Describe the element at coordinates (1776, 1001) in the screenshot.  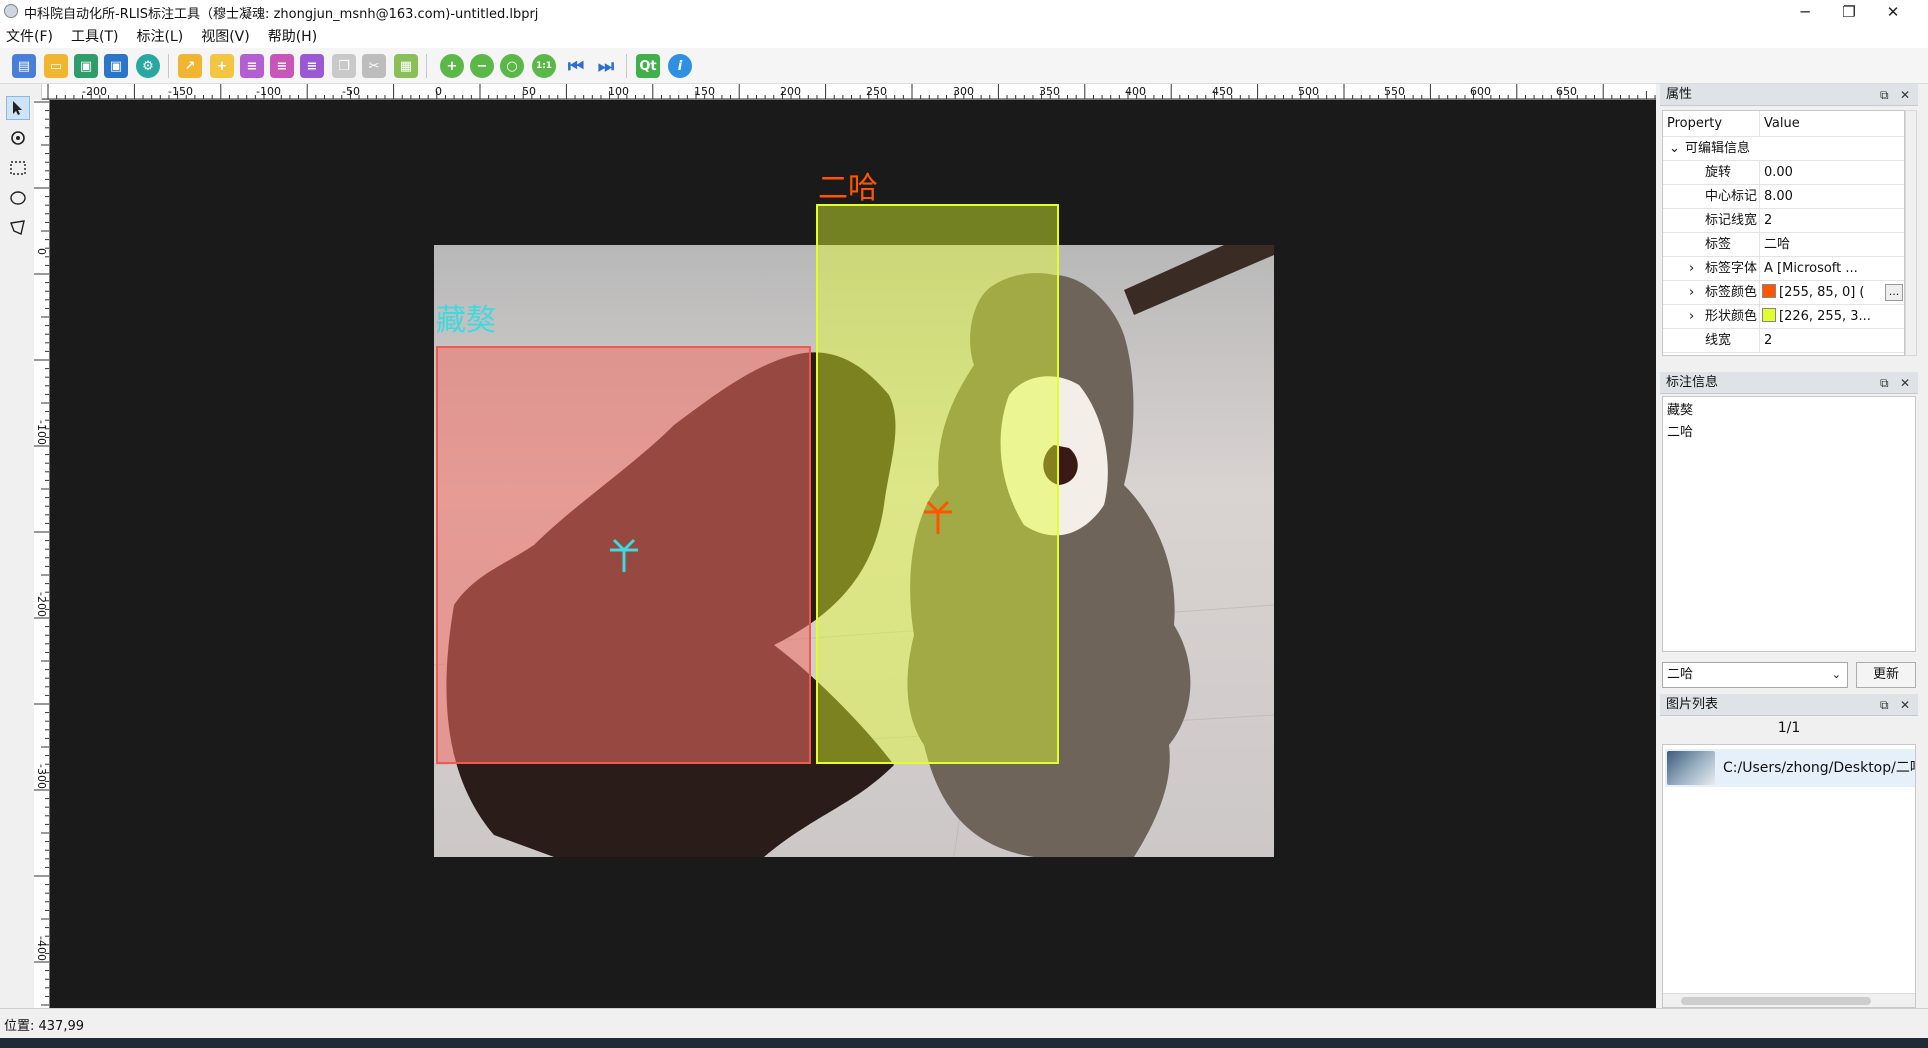
I see `scrollbar-thumb` at that location.